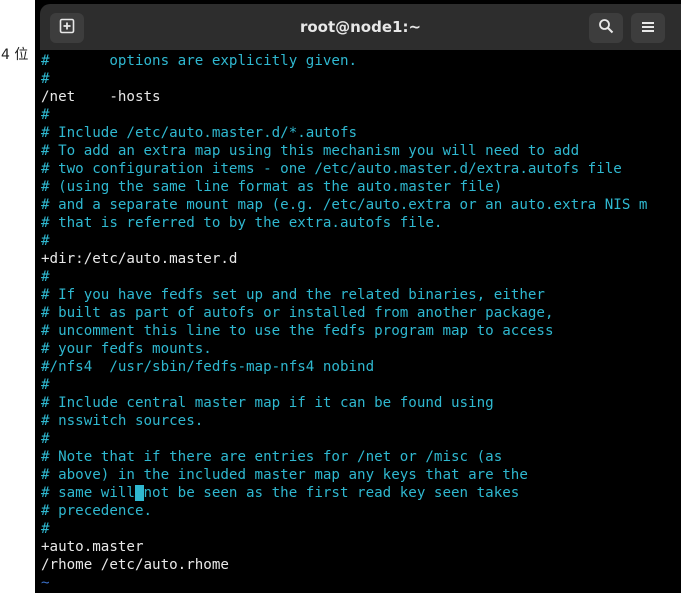 The width and height of the screenshot is (681, 593). Describe the element at coordinates (15, 55) in the screenshot. I see `side-label: 4 位` at that location.